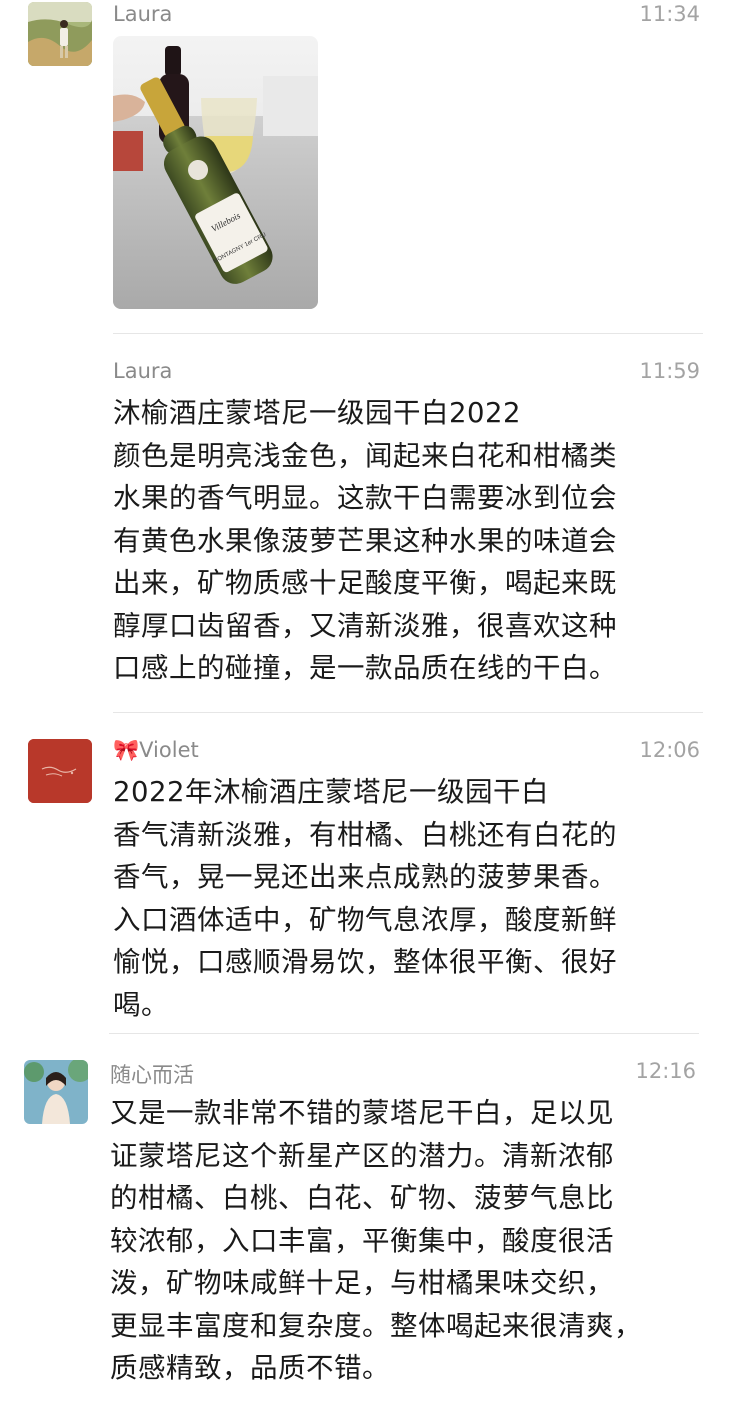 The width and height of the screenshot is (730, 1411). Describe the element at coordinates (365, 877) in the screenshot. I see `text-line: 香气，晃一晃还出来点成熟的菠萝果香。` at that location.